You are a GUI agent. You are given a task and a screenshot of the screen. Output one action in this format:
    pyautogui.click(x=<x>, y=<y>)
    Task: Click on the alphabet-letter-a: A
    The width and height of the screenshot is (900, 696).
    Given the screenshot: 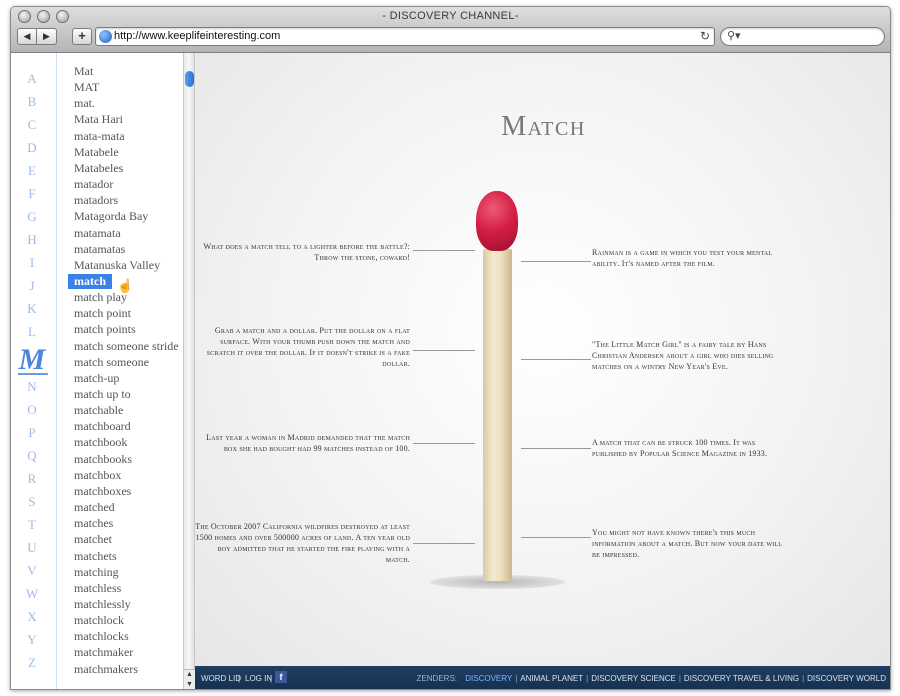 What is the action you would take?
    pyautogui.click(x=32, y=79)
    